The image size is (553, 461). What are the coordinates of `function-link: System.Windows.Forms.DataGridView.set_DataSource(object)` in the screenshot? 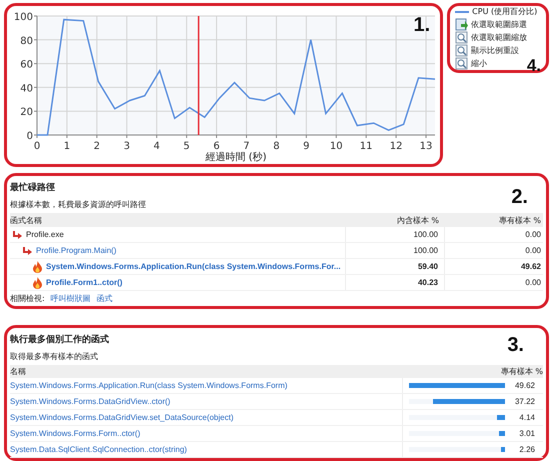 It's located at (122, 417).